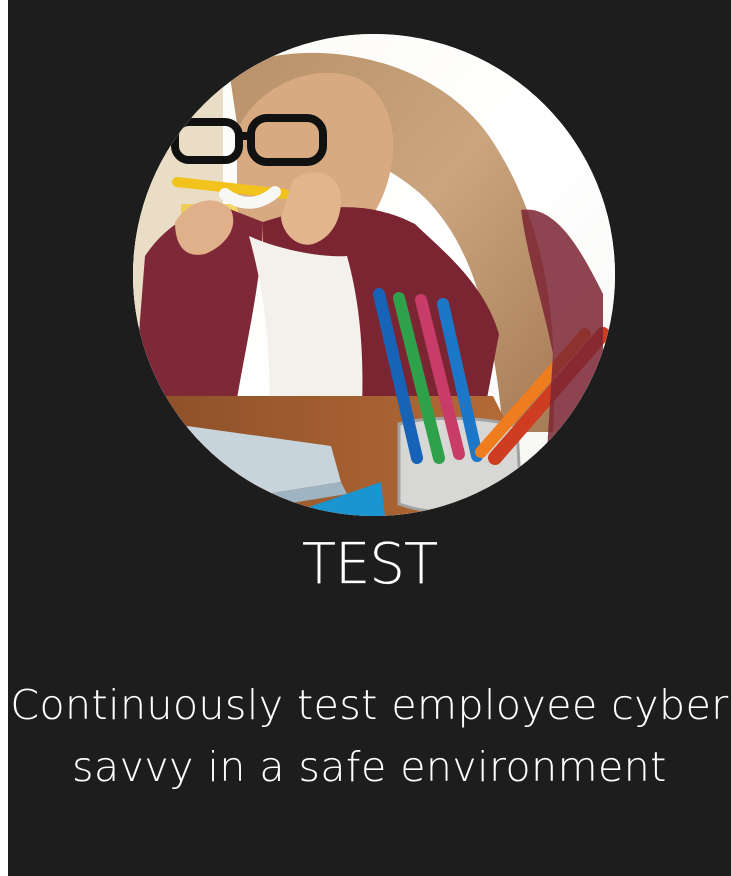 This screenshot has height=876, width=731. What do you see at coordinates (369, 705) in the screenshot?
I see `feature-description-line: Continuously test employee cyber` at bounding box center [369, 705].